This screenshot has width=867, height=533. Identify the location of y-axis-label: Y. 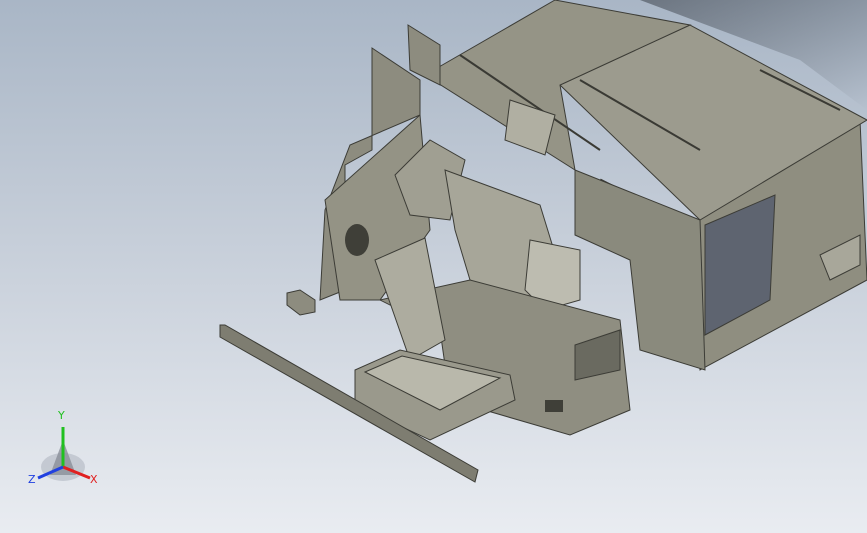
(61, 415).